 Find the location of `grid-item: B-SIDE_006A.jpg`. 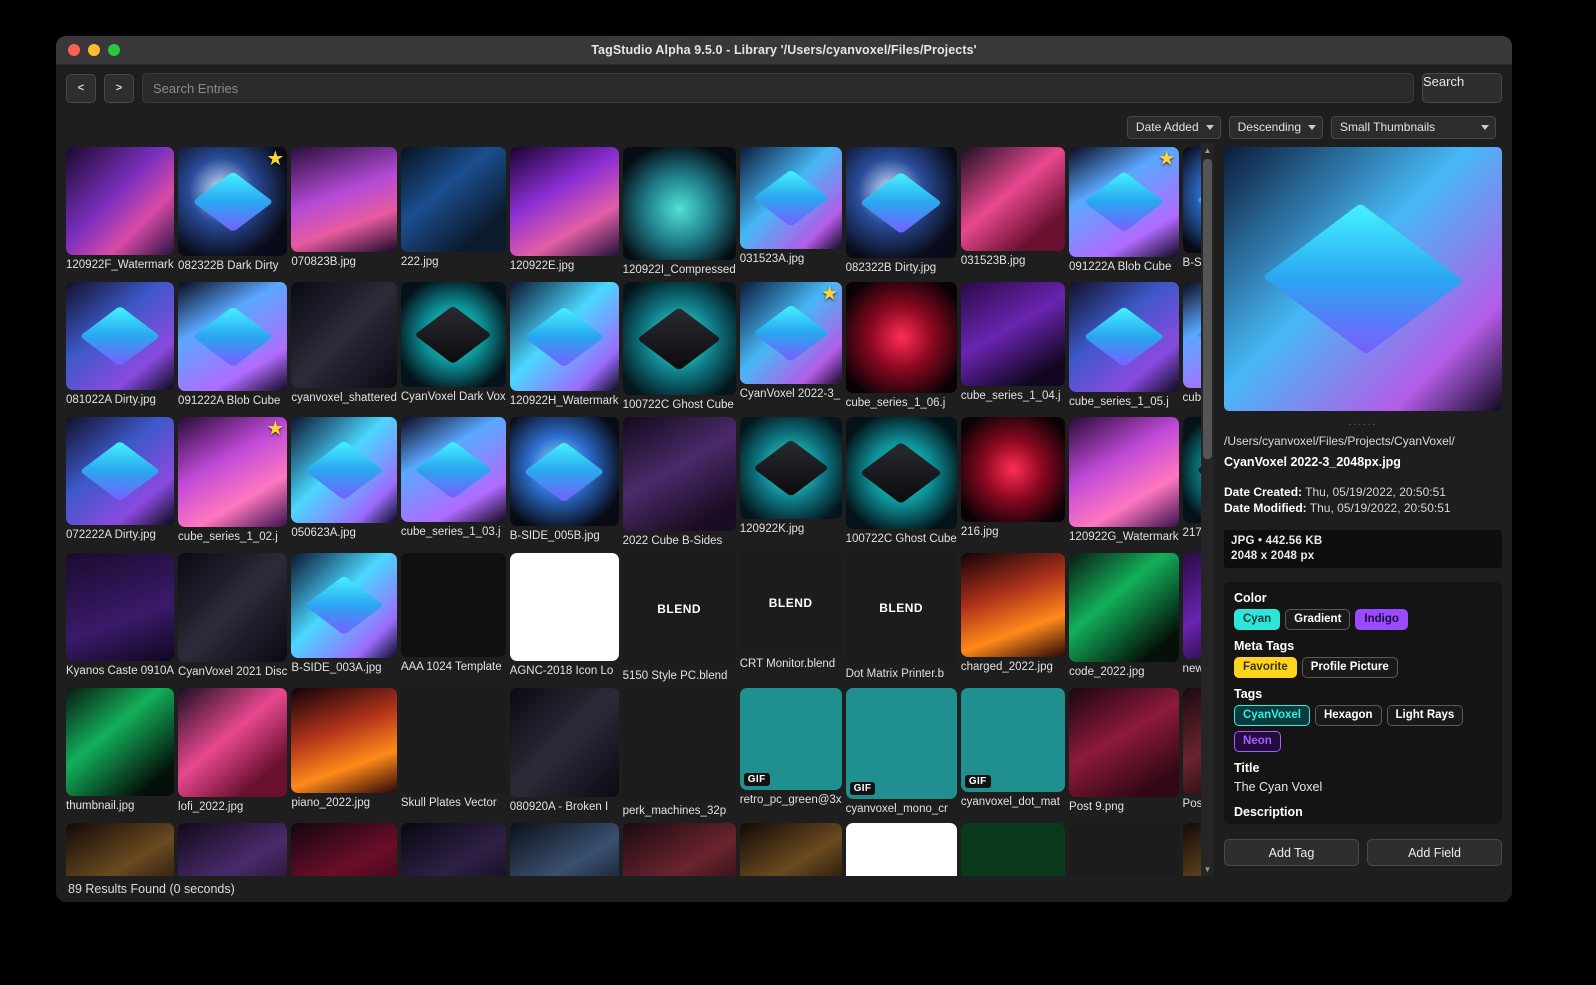

grid-item: B-SIDE_006A.jpg is located at coordinates (1191, 212).